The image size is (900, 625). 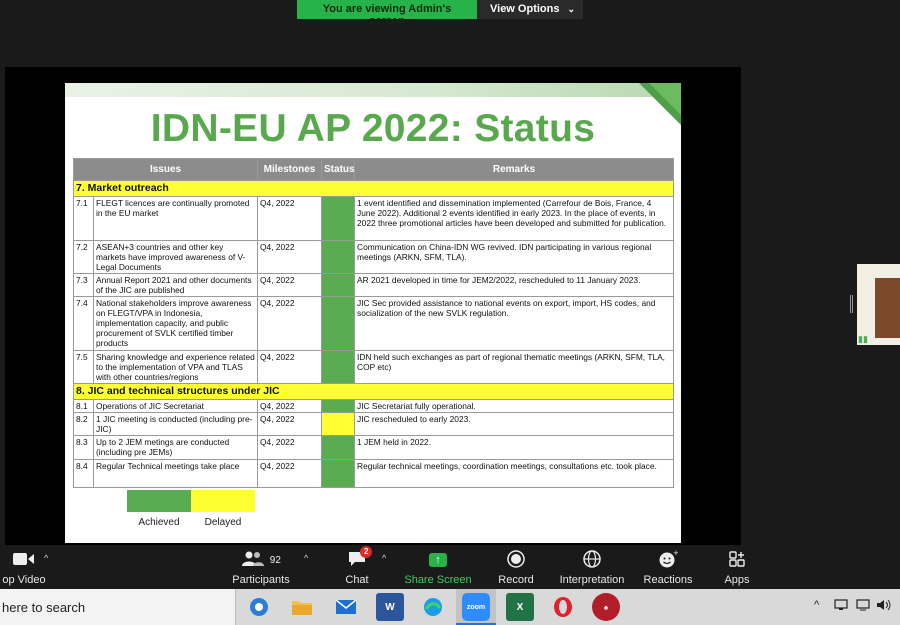 I want to click on chat-options-caret-icon: ^, so click(x=384, y=558).